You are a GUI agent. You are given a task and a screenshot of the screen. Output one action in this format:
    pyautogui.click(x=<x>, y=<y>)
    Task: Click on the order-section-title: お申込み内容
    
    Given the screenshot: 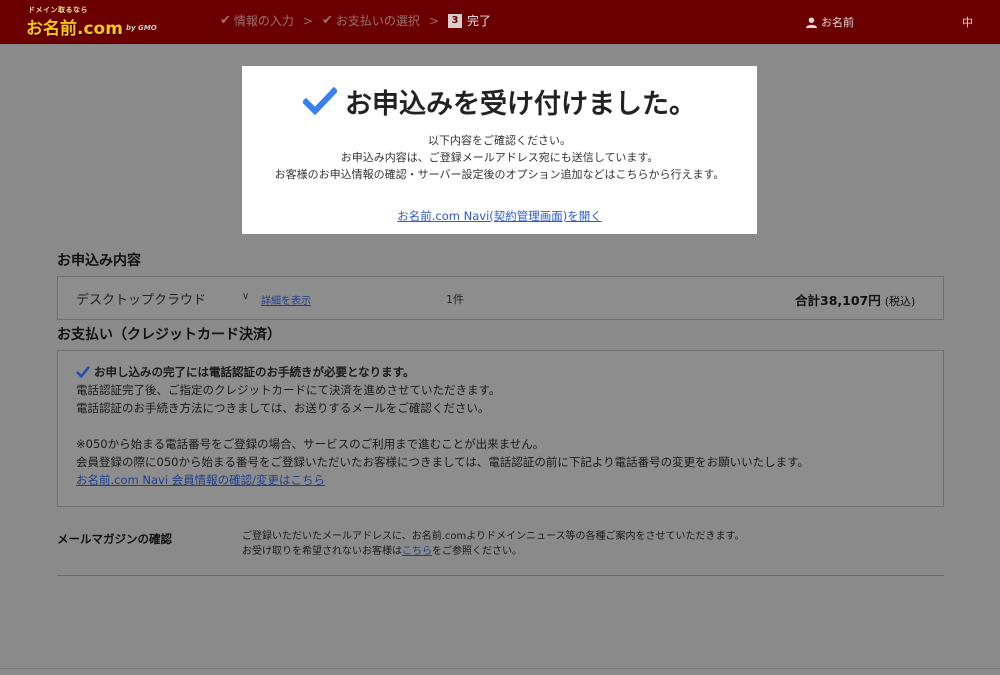 What is the action you would take?
    pyautogui.click(x=99, y=261)
    